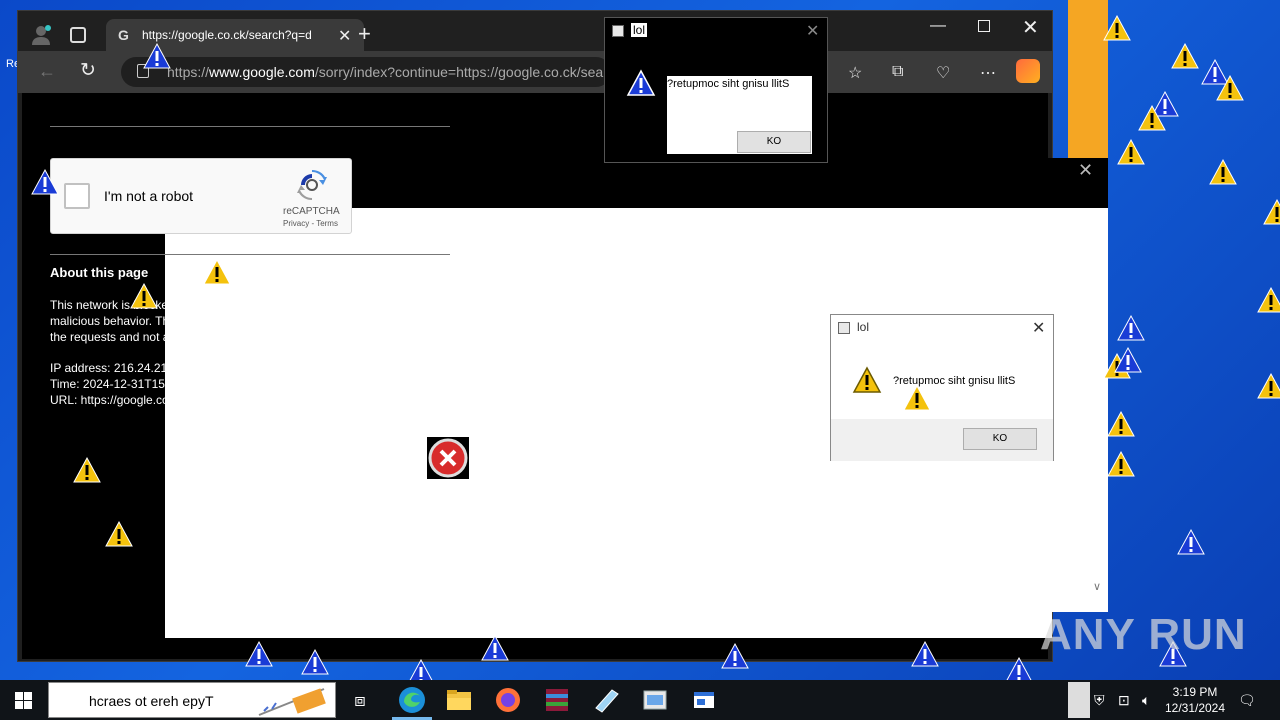 Image resolution: width=1280 pixels, height=720 pixels. I want to click on notifications-icon: 🗨︎, so click(1247, 700).